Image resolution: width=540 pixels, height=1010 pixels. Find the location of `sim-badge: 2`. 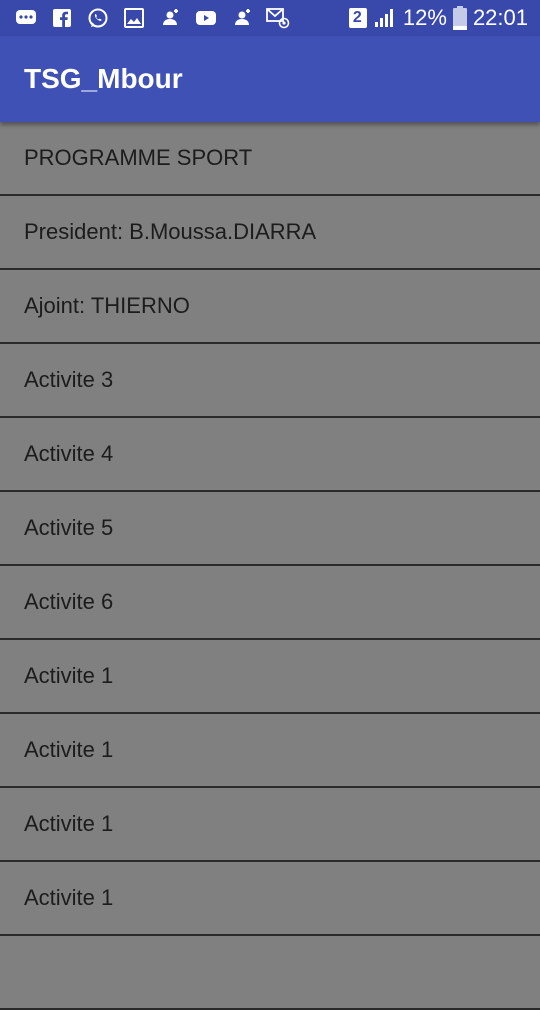

sim-badge: 2 is located at coordinates (357, 18).